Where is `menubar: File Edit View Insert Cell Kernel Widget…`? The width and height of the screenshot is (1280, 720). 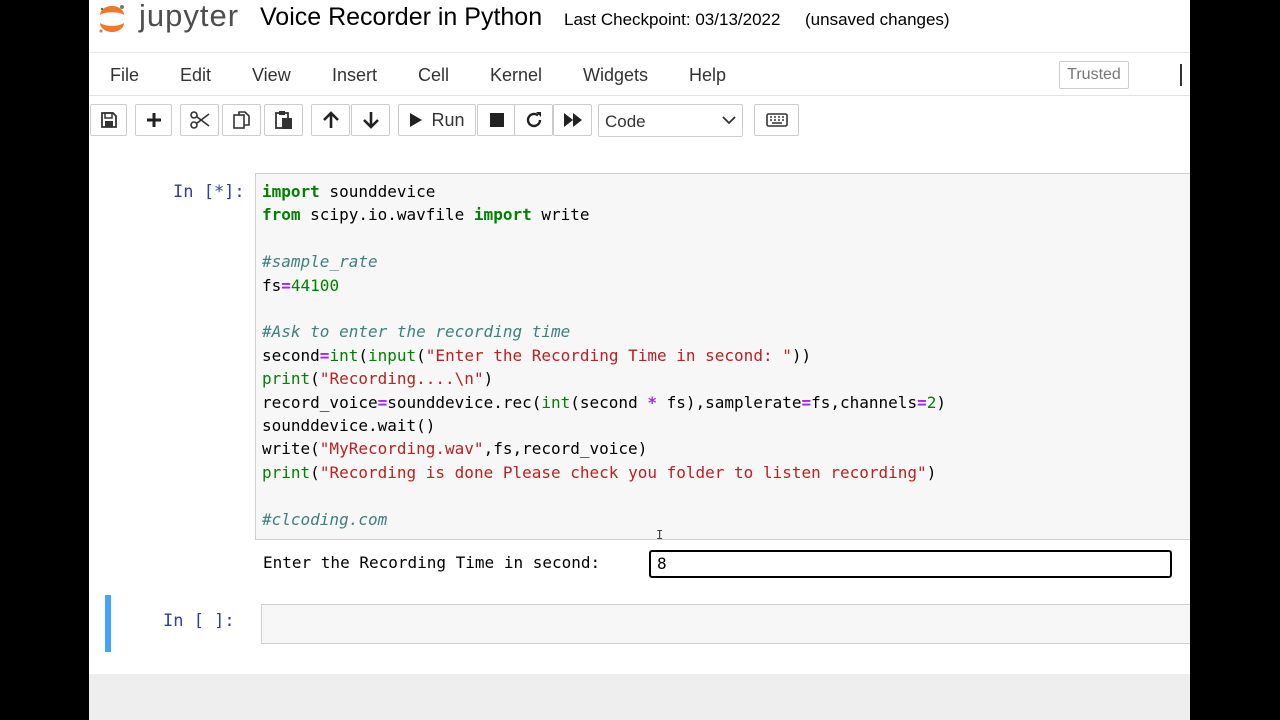
menubar: File Edit View Insert Cell Kernel Widget… is located at coordinates (639, 74).